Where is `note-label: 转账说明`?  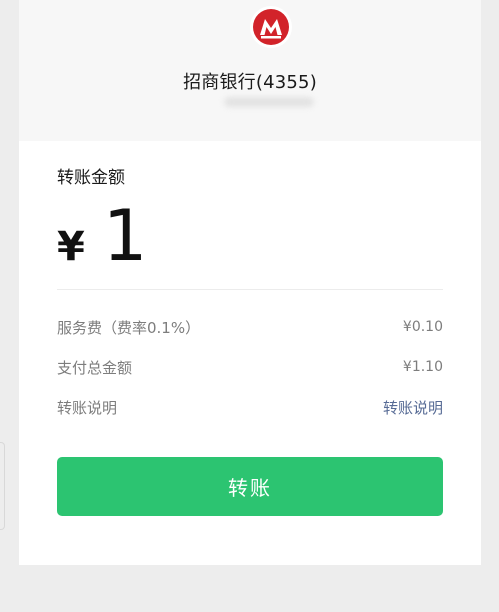 note-label: 转账说明 is located at coordinates (87, 407).